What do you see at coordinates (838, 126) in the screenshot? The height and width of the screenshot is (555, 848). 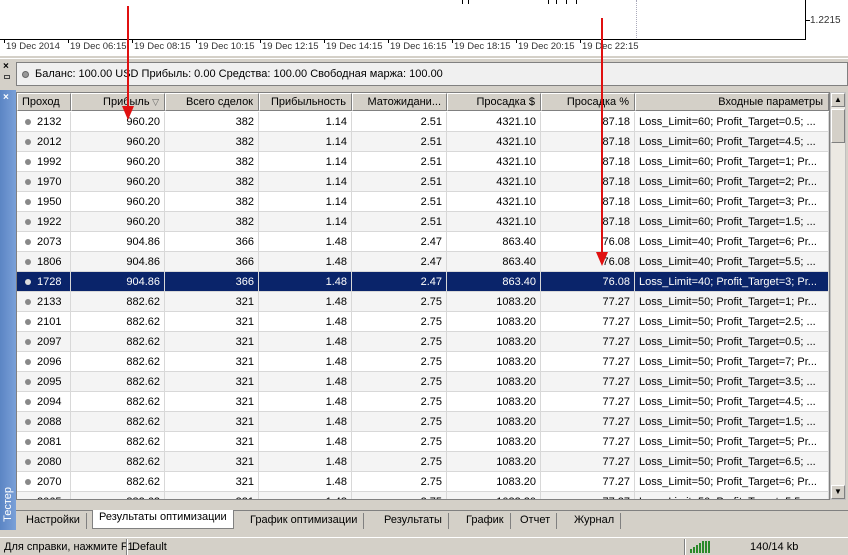 I see `scroll-thumb` at bounding box center [838, 126].